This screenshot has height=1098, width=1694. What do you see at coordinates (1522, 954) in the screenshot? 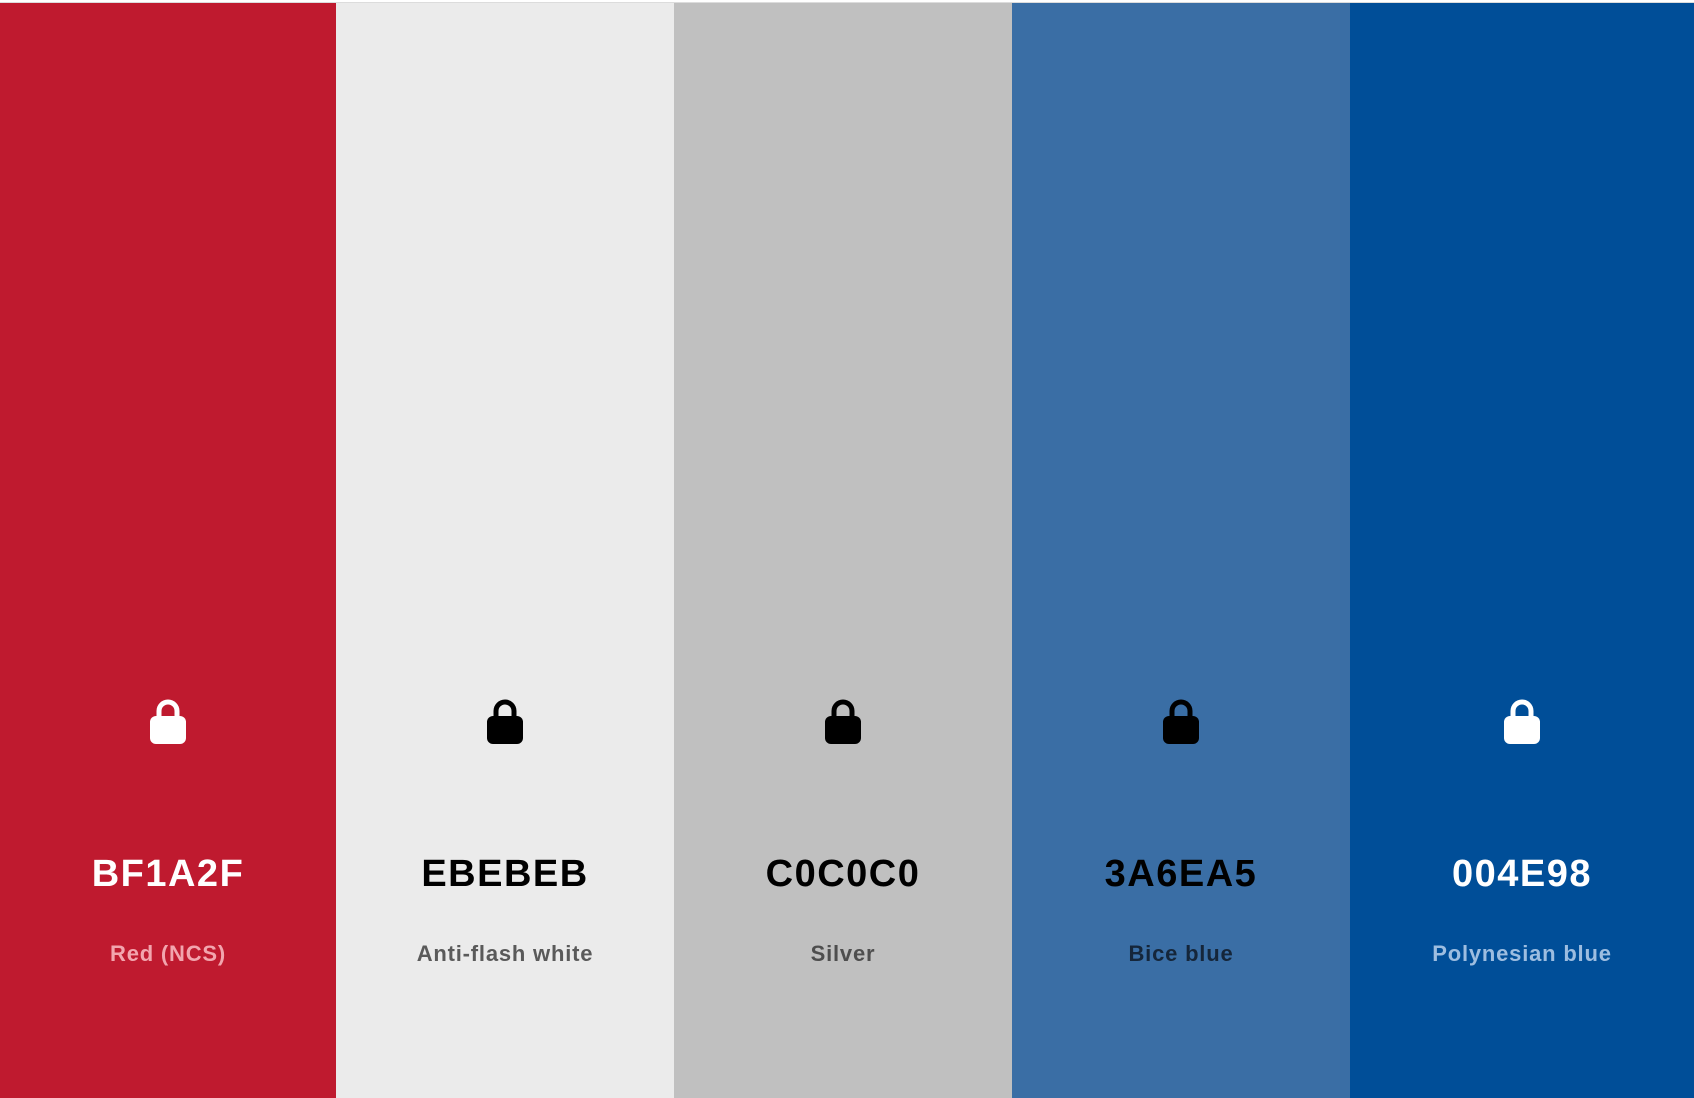
I see `color-name: Polynesian blue` at bounding box center [1522, 954].